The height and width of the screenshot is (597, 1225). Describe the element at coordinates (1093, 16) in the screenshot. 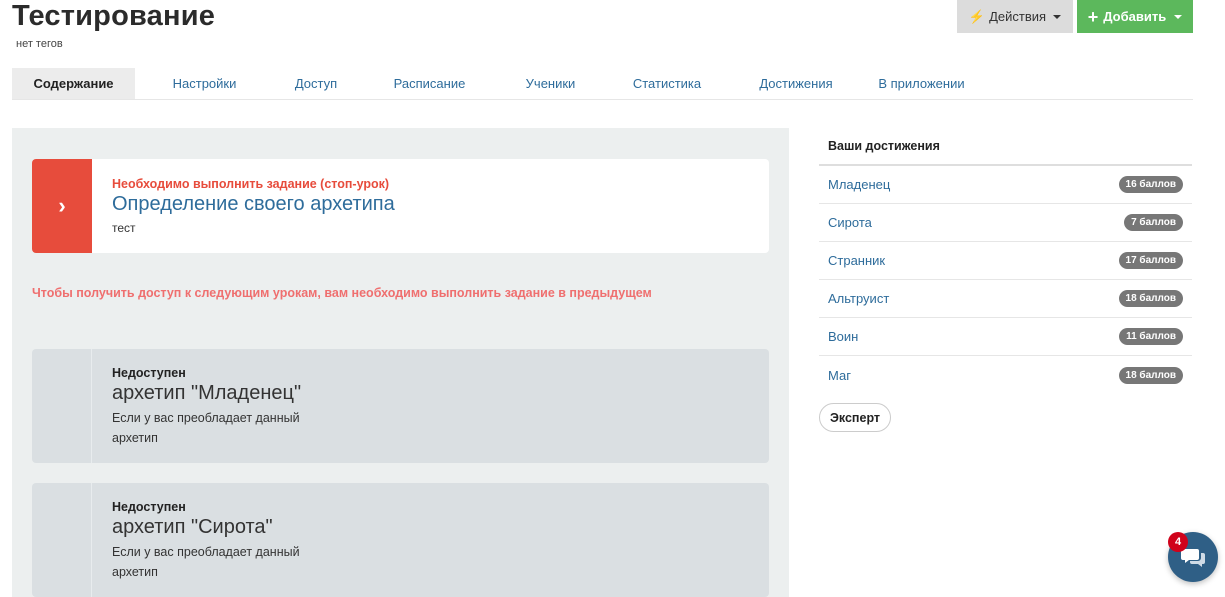

I see `plus-icon: +` at that location.